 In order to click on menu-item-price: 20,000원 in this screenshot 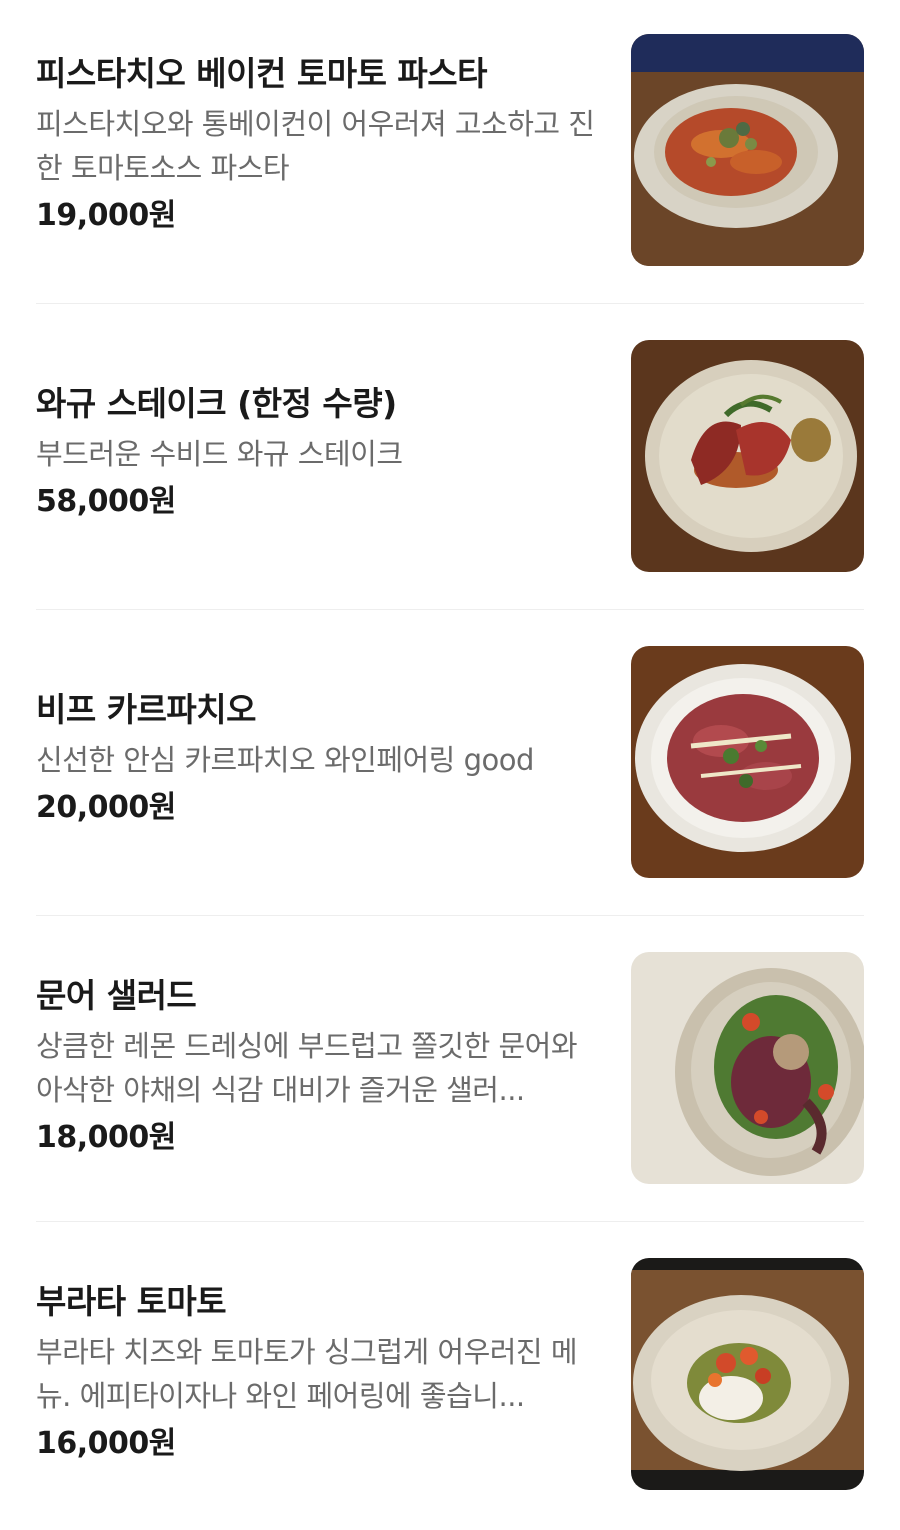, I will do `click(106, 807)`.